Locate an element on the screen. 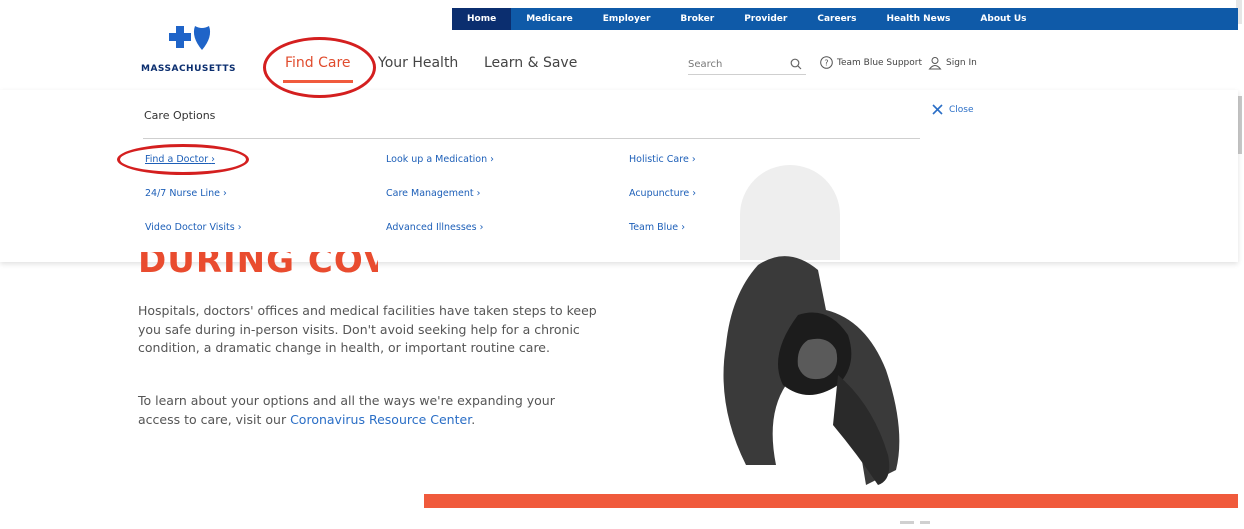 Image resolution: width=1244 pixels, height=529 pixels. dropdown-title: Care Options is located at coordinates (180, 115).